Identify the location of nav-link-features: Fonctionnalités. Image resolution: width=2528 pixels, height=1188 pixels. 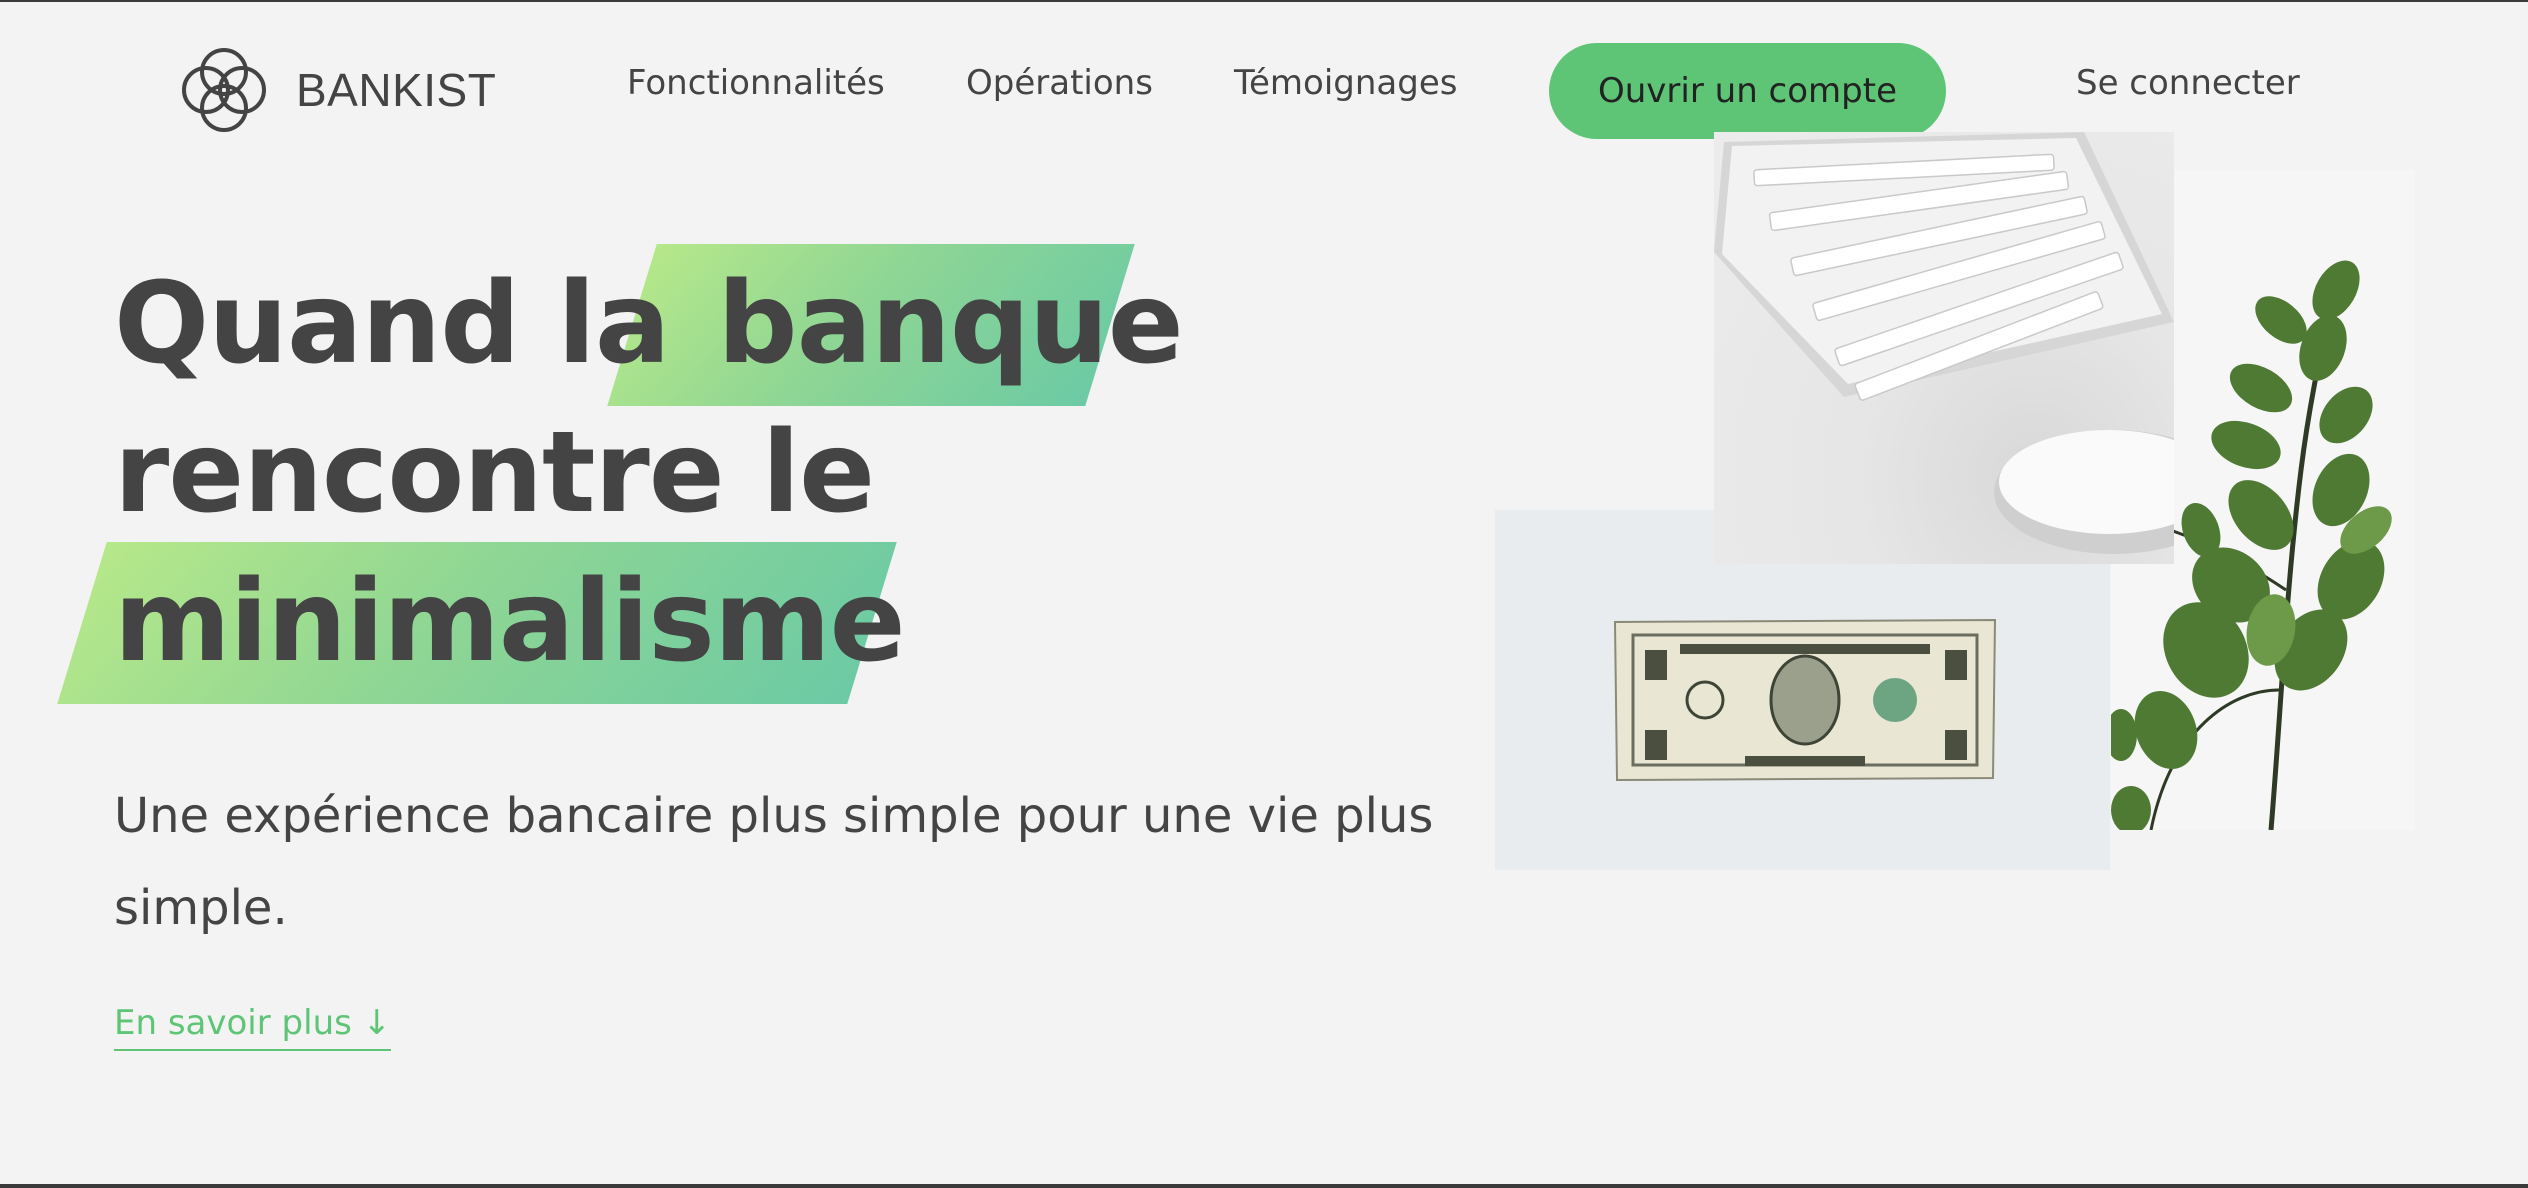
(756, 83).